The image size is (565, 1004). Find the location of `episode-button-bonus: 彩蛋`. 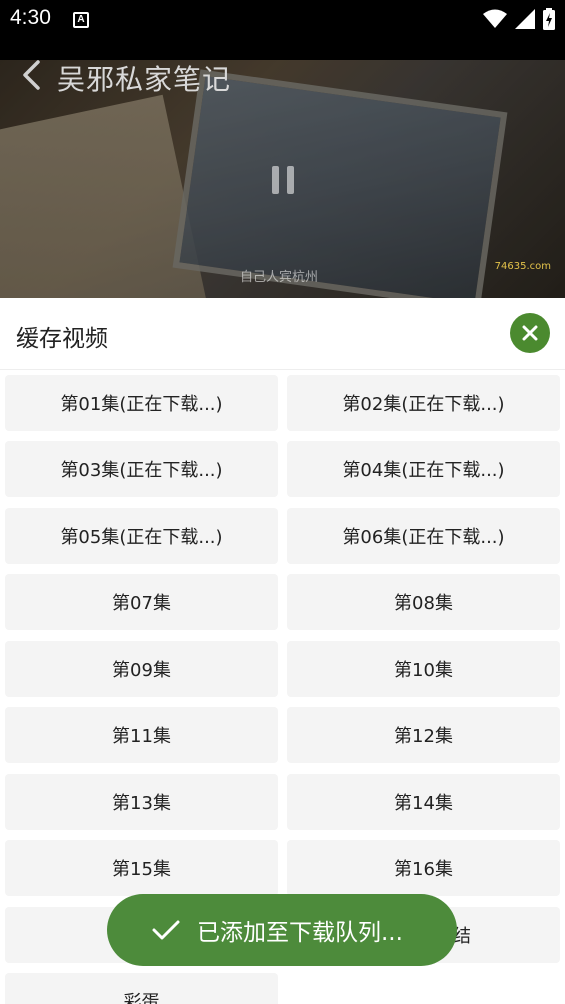

episode-button-bonus: 彩蛋 is located at coordinates (141, 988).